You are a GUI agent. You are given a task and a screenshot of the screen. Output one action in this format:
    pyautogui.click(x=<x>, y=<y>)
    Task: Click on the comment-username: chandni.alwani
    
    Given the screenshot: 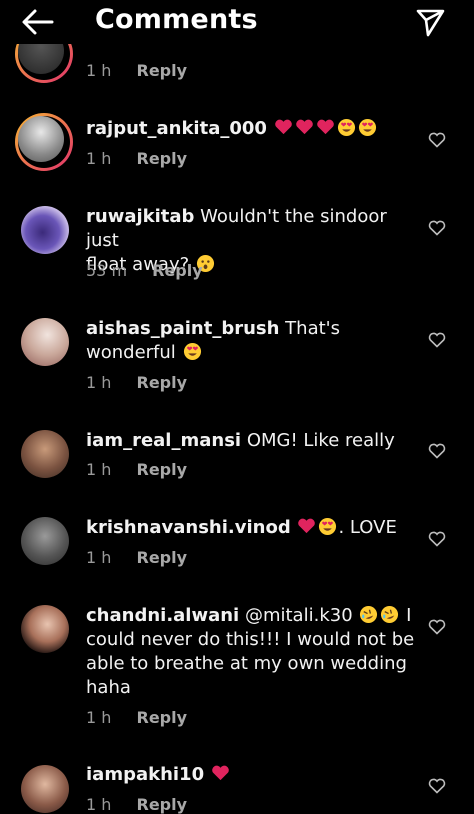 What is the action you would take?
    pyautogui.click(x=162, y=615)
    